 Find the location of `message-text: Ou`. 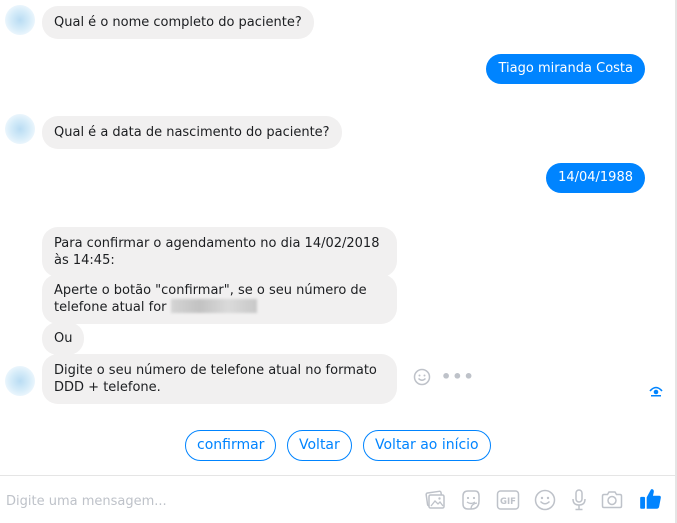

message-text: Ou is located at coordinates (63, 338).